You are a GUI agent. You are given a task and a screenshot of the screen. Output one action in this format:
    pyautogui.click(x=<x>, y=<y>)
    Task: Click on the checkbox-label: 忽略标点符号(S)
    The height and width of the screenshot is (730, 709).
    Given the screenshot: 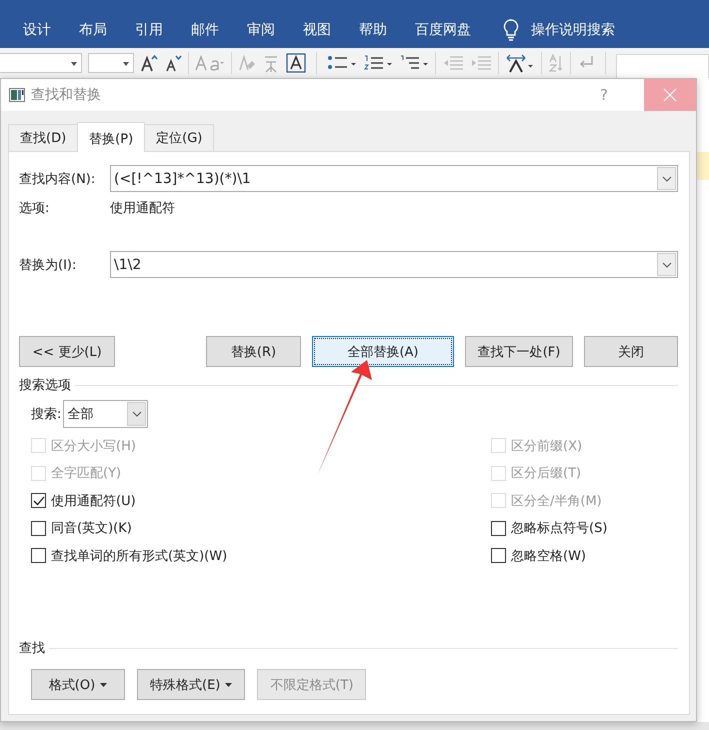 What is the action you would take?
    pyautogui.click(x=559, y=529)
    